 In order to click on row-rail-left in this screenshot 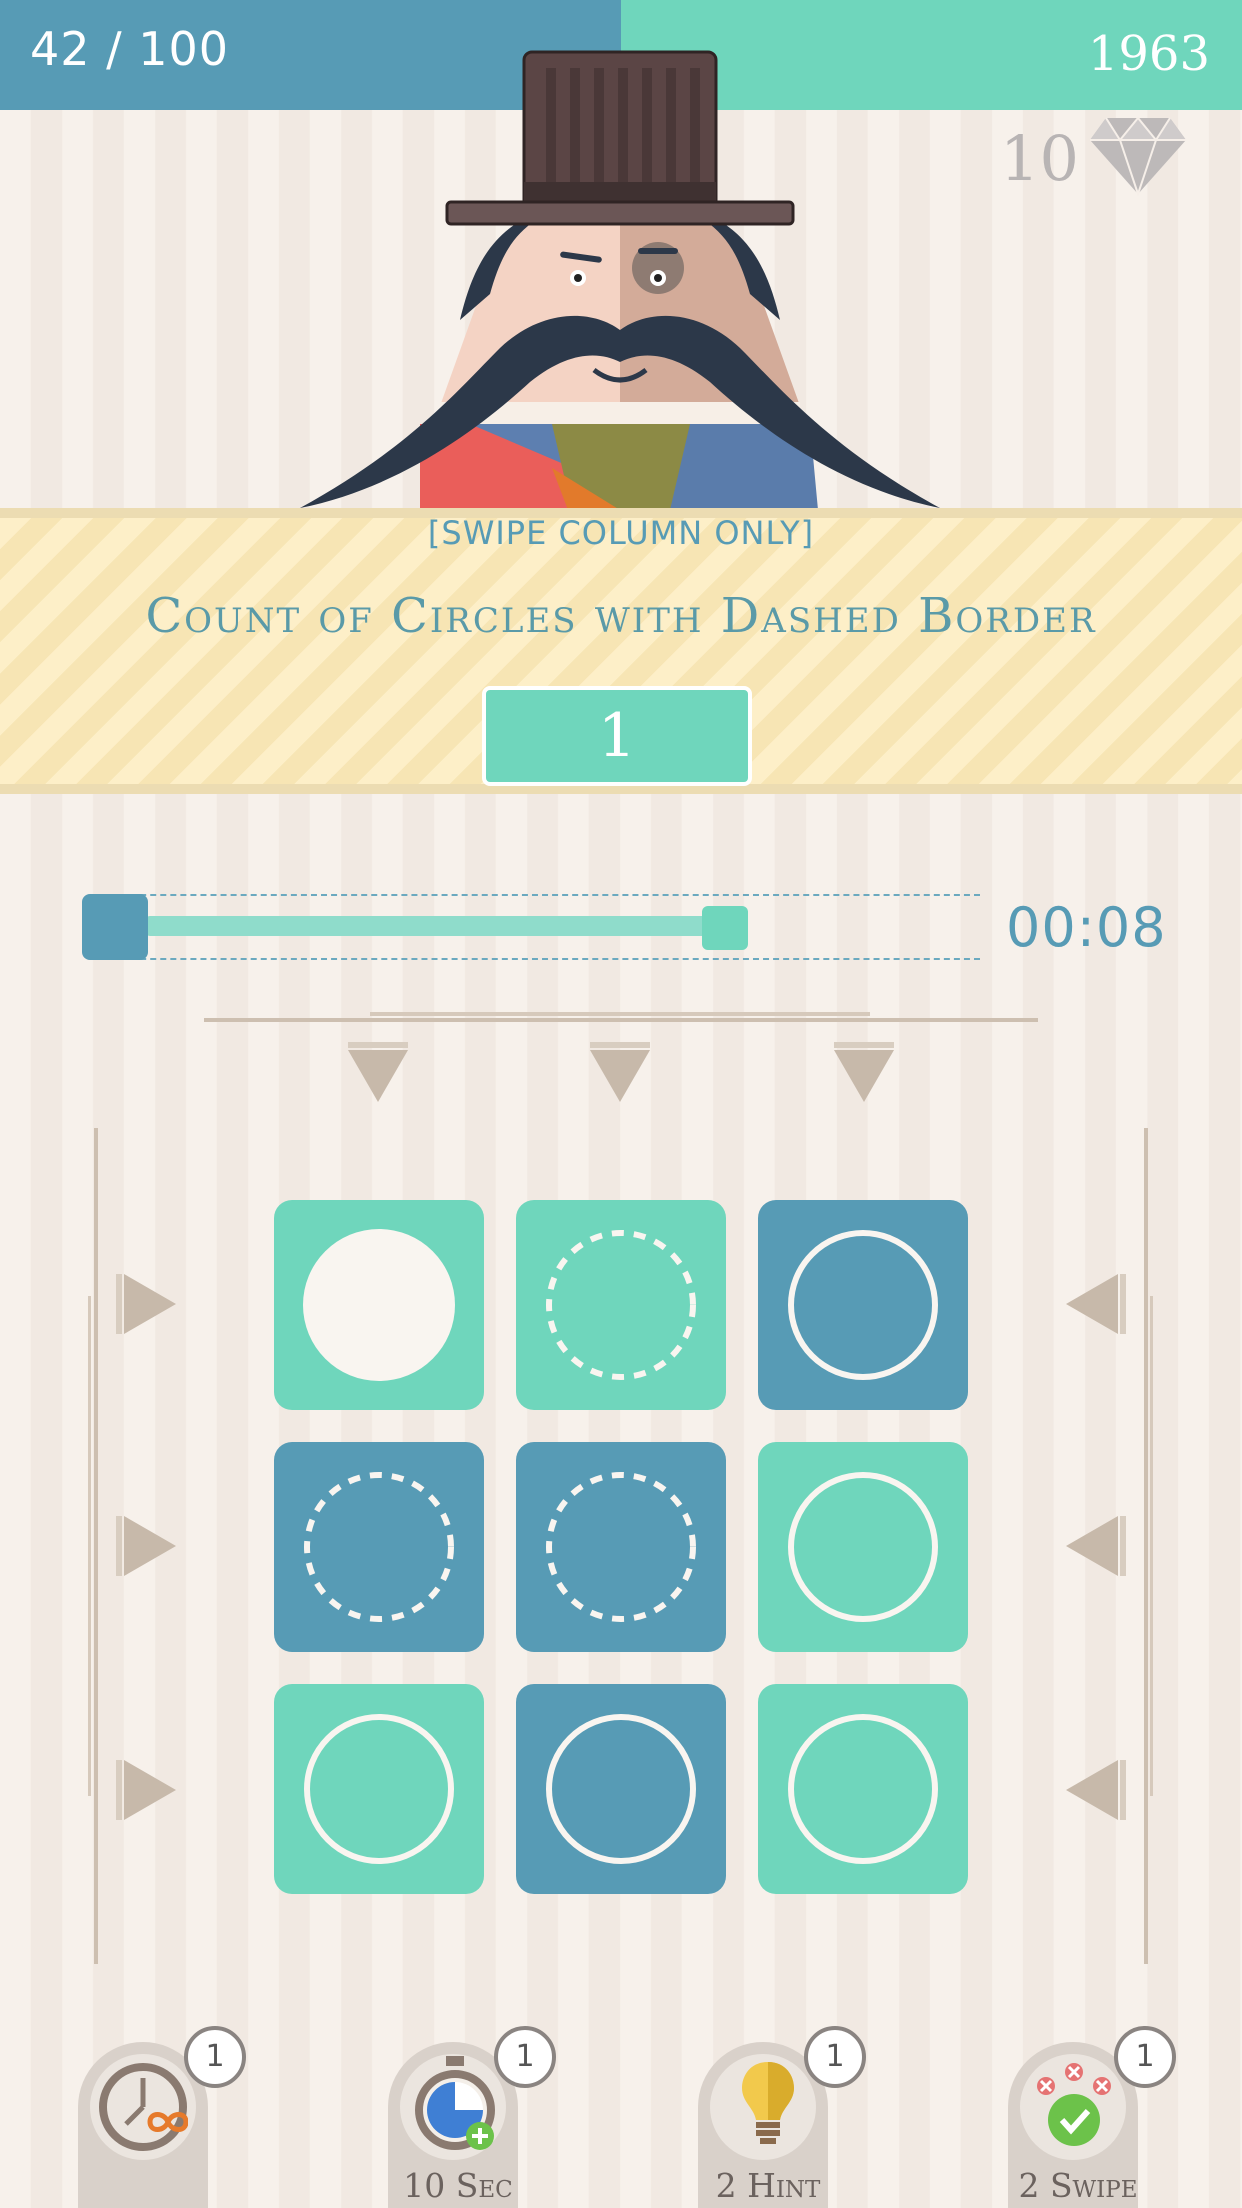, I will do `click(96, 1546)`.